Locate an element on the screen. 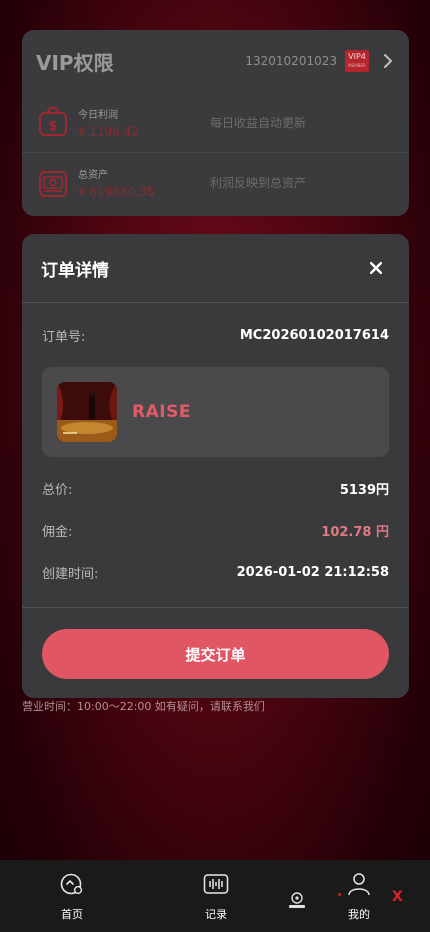  total-price-value: 5139円 is located at coordinates (364, 490).